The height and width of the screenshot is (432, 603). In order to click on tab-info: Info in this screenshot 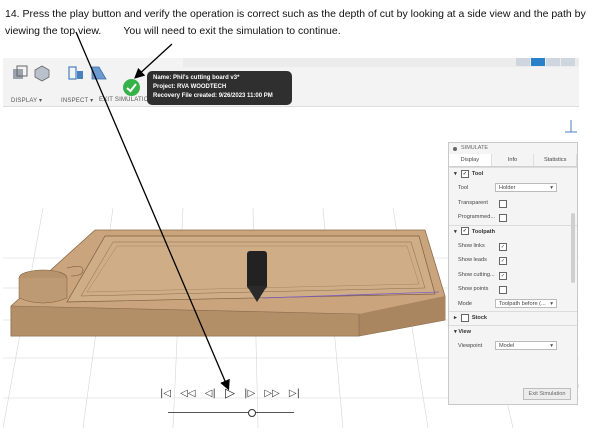, I will do `click(513, 160)`.